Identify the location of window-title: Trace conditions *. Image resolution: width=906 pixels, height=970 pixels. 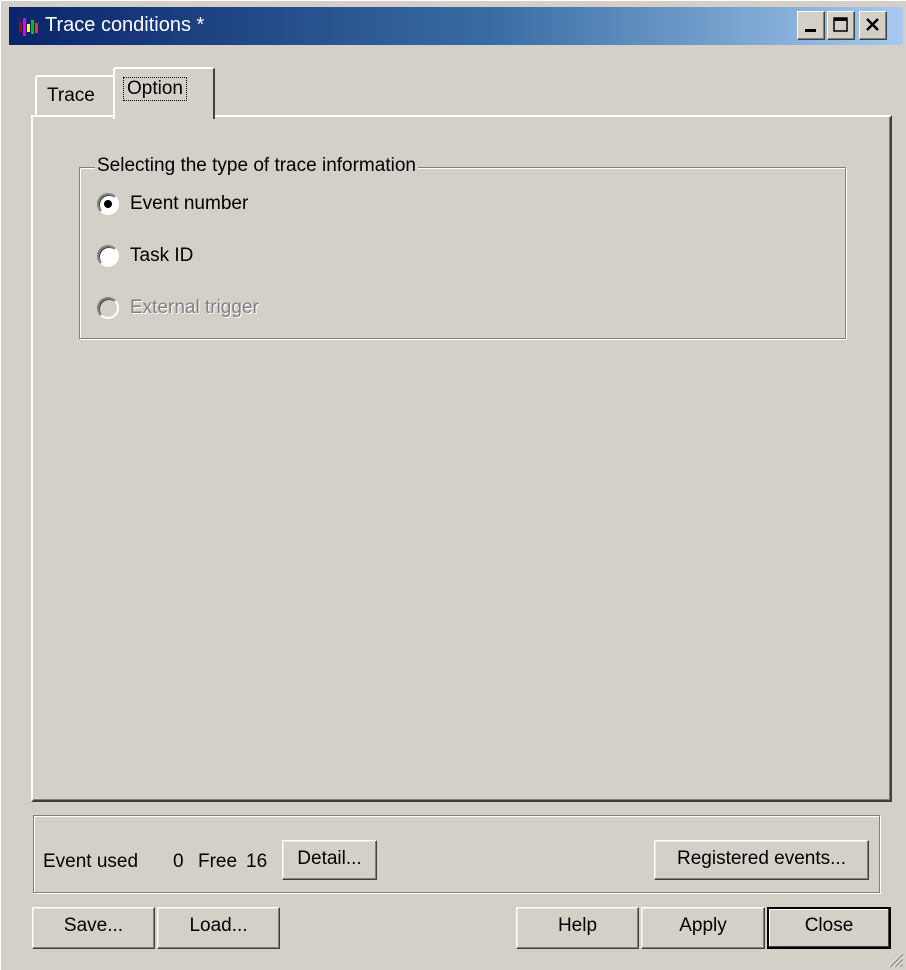
(125, 25).